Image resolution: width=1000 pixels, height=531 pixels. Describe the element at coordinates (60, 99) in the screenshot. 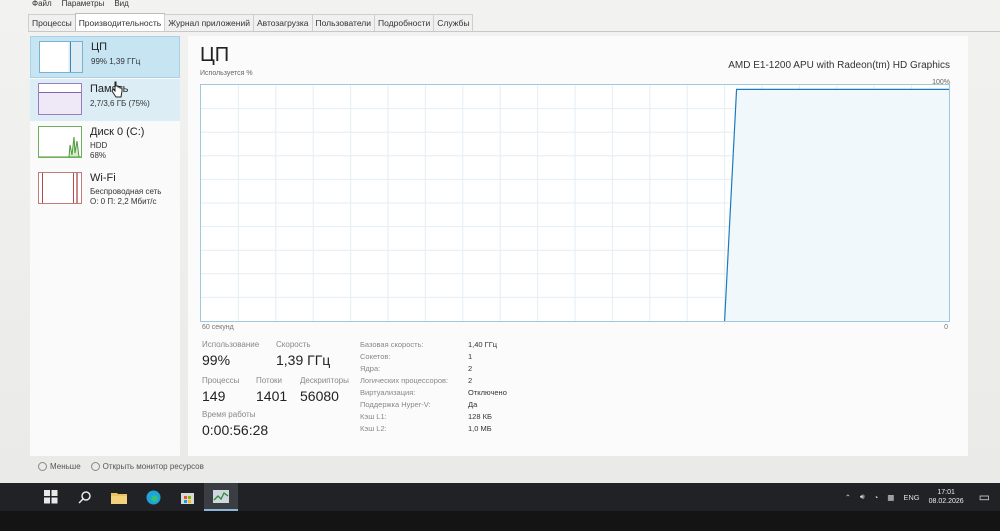

I see `memory-thumb-graph` at that location.